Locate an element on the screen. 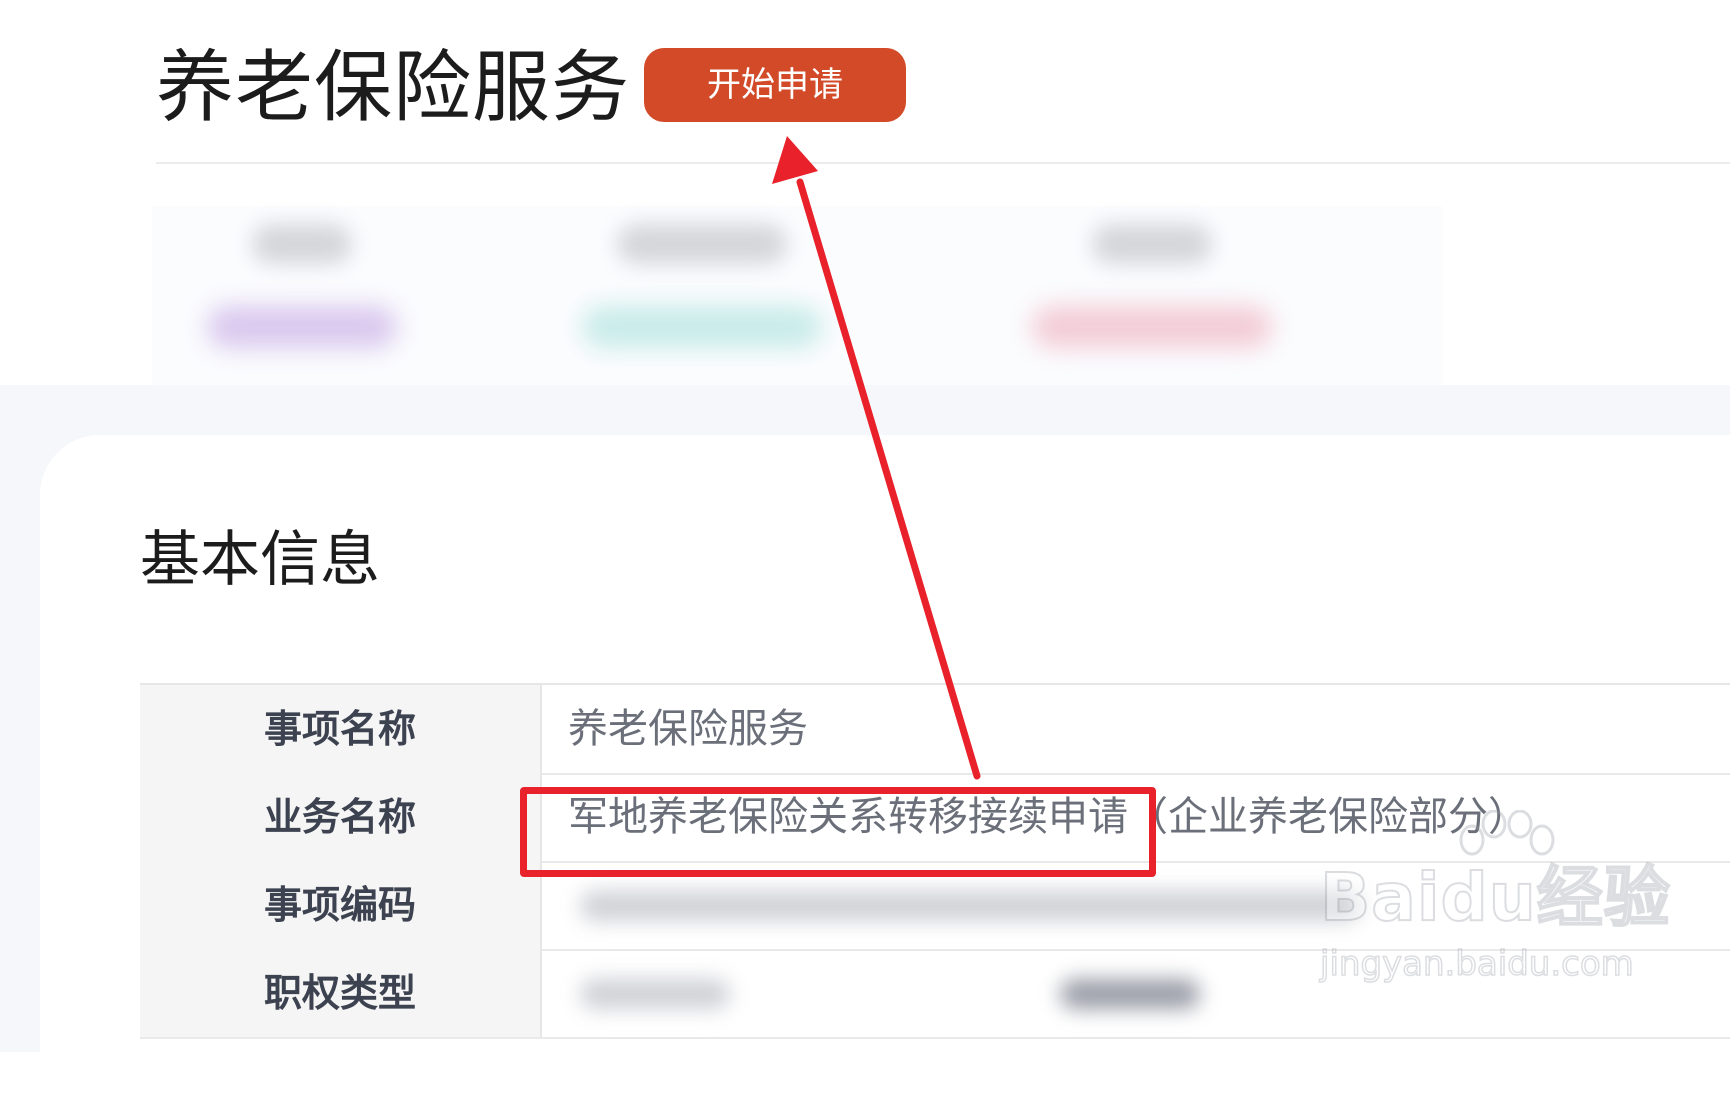  annotation-highlight-box is located at coordinates (838, 832).